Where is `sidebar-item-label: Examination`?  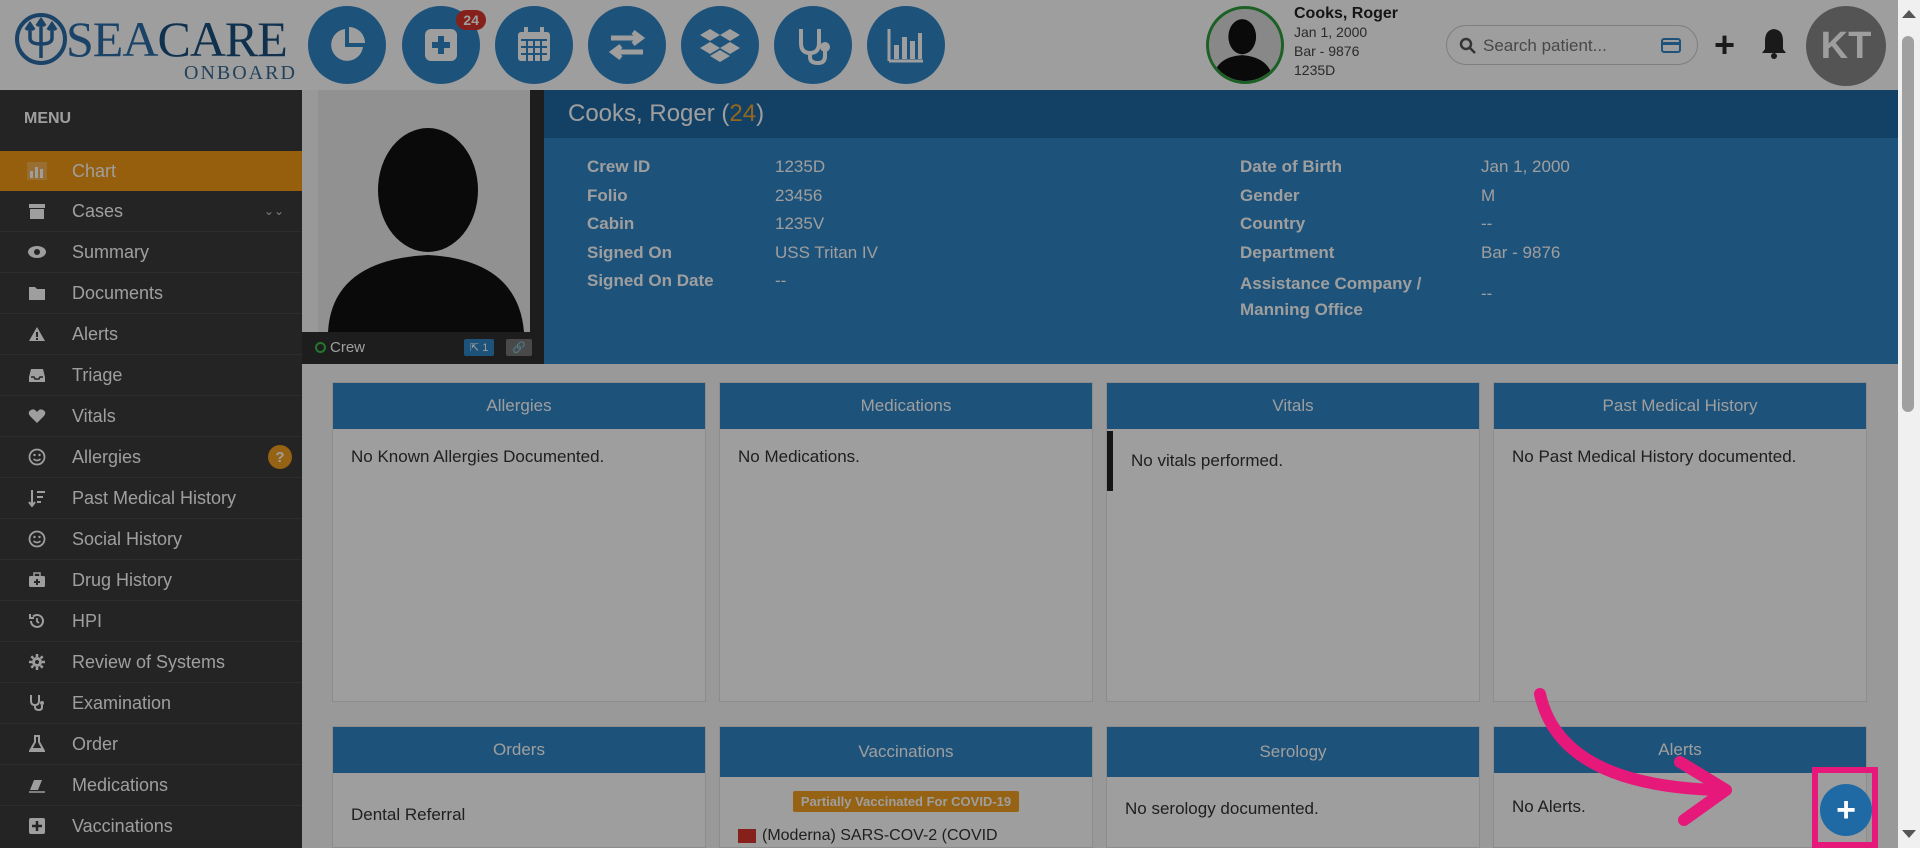
sidebar-item-label: Examination is located at coordinates (122, 702).